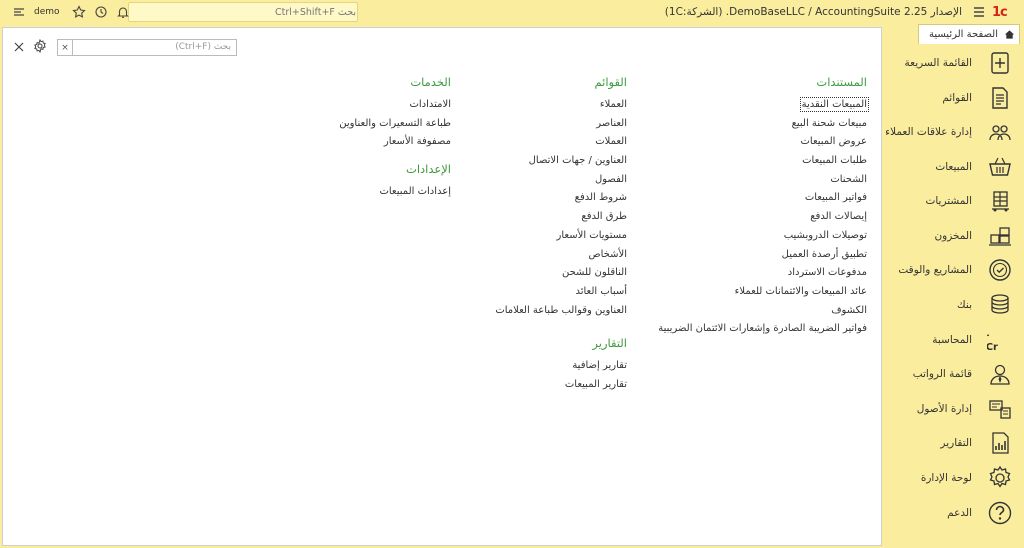  I want to click on link-text: إعدادات المبيعات, so click(415, 192).